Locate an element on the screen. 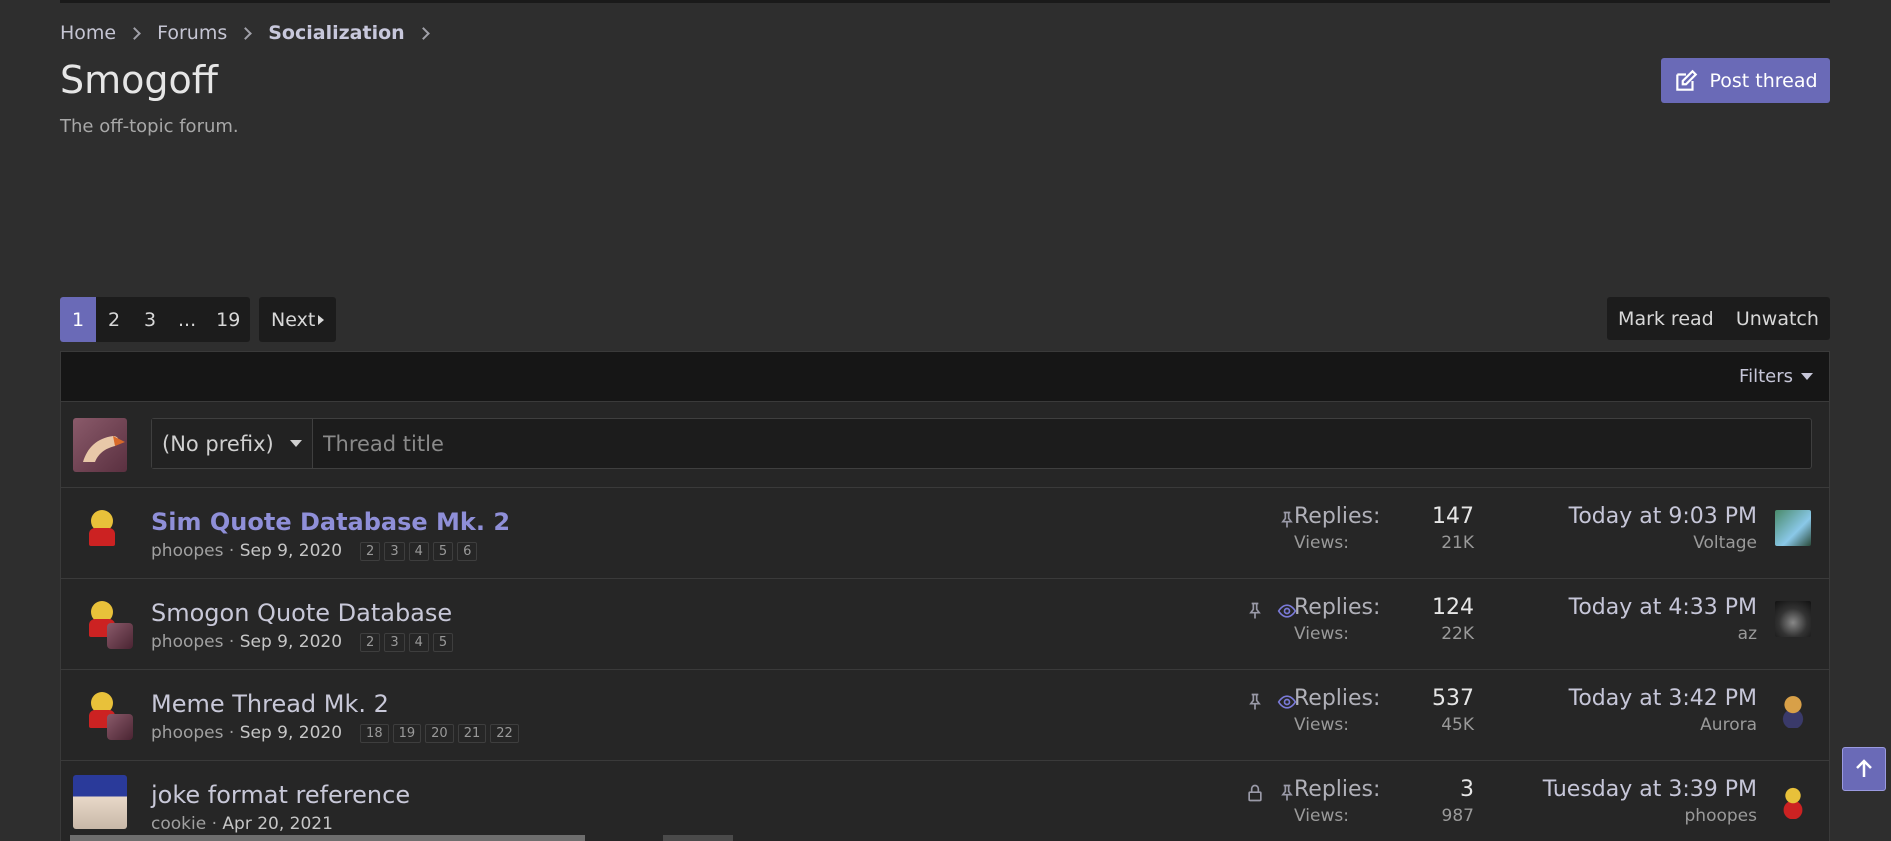 This screenshot has width=1891, height=841. pin-icon is located at coordinates (1255, 610).